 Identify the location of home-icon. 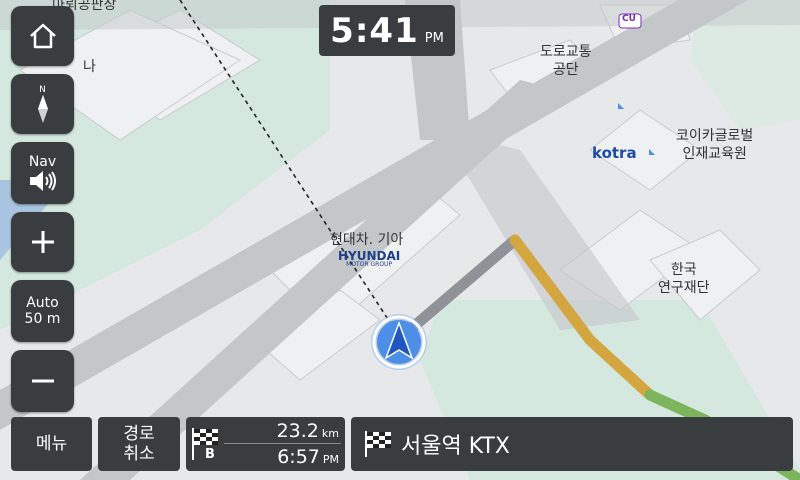
(42, 36).